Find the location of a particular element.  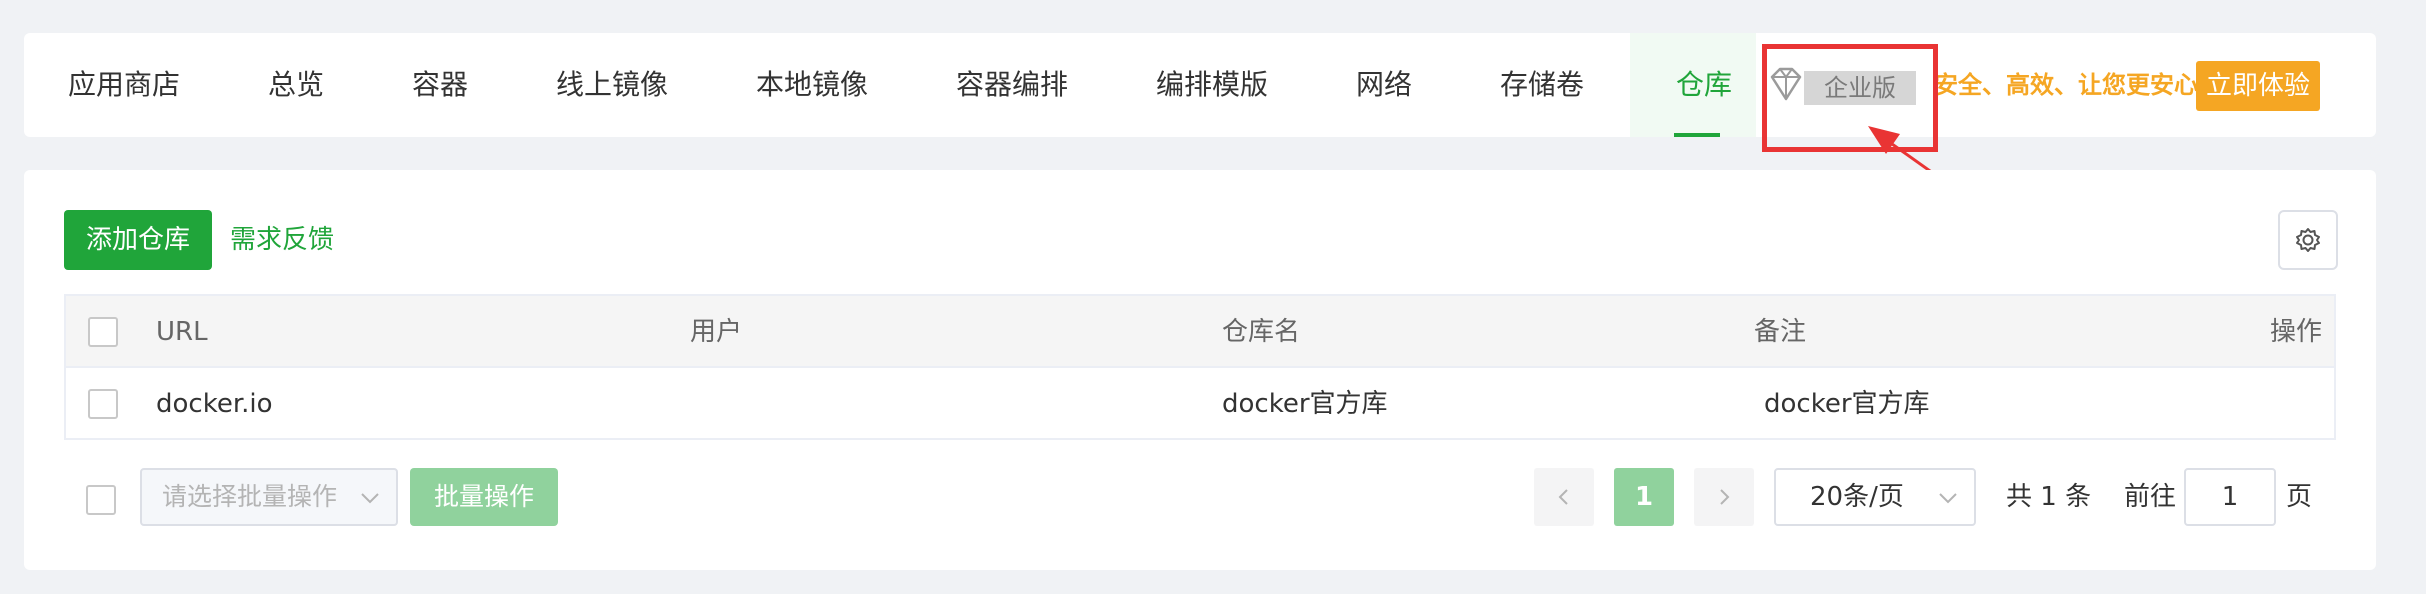

select-all-checkbox is located at coordinates (103, 332).